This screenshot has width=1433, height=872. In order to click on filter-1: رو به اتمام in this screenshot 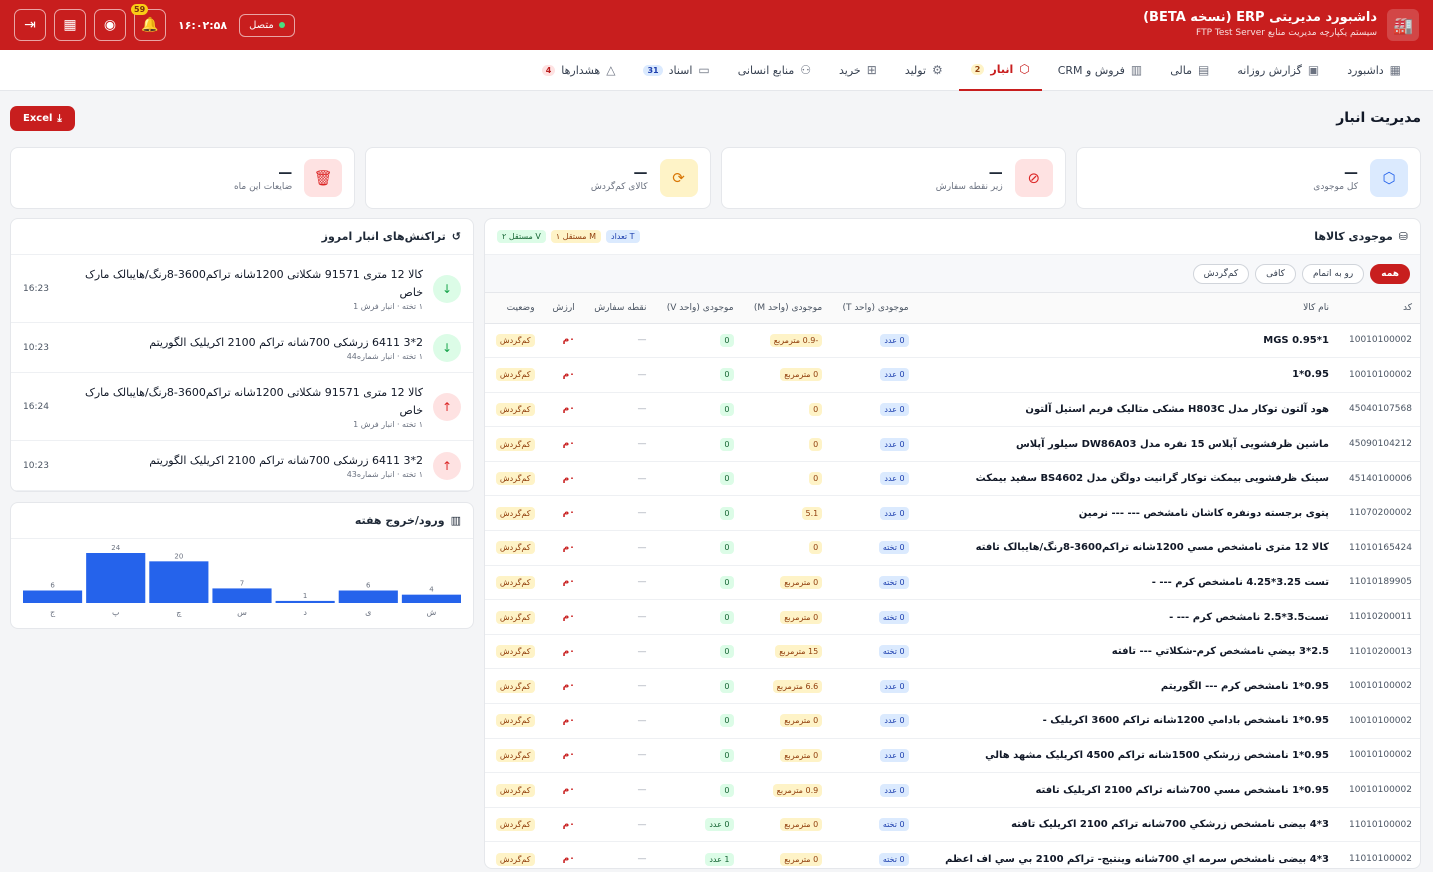, I will do `click(1333, 273)`.